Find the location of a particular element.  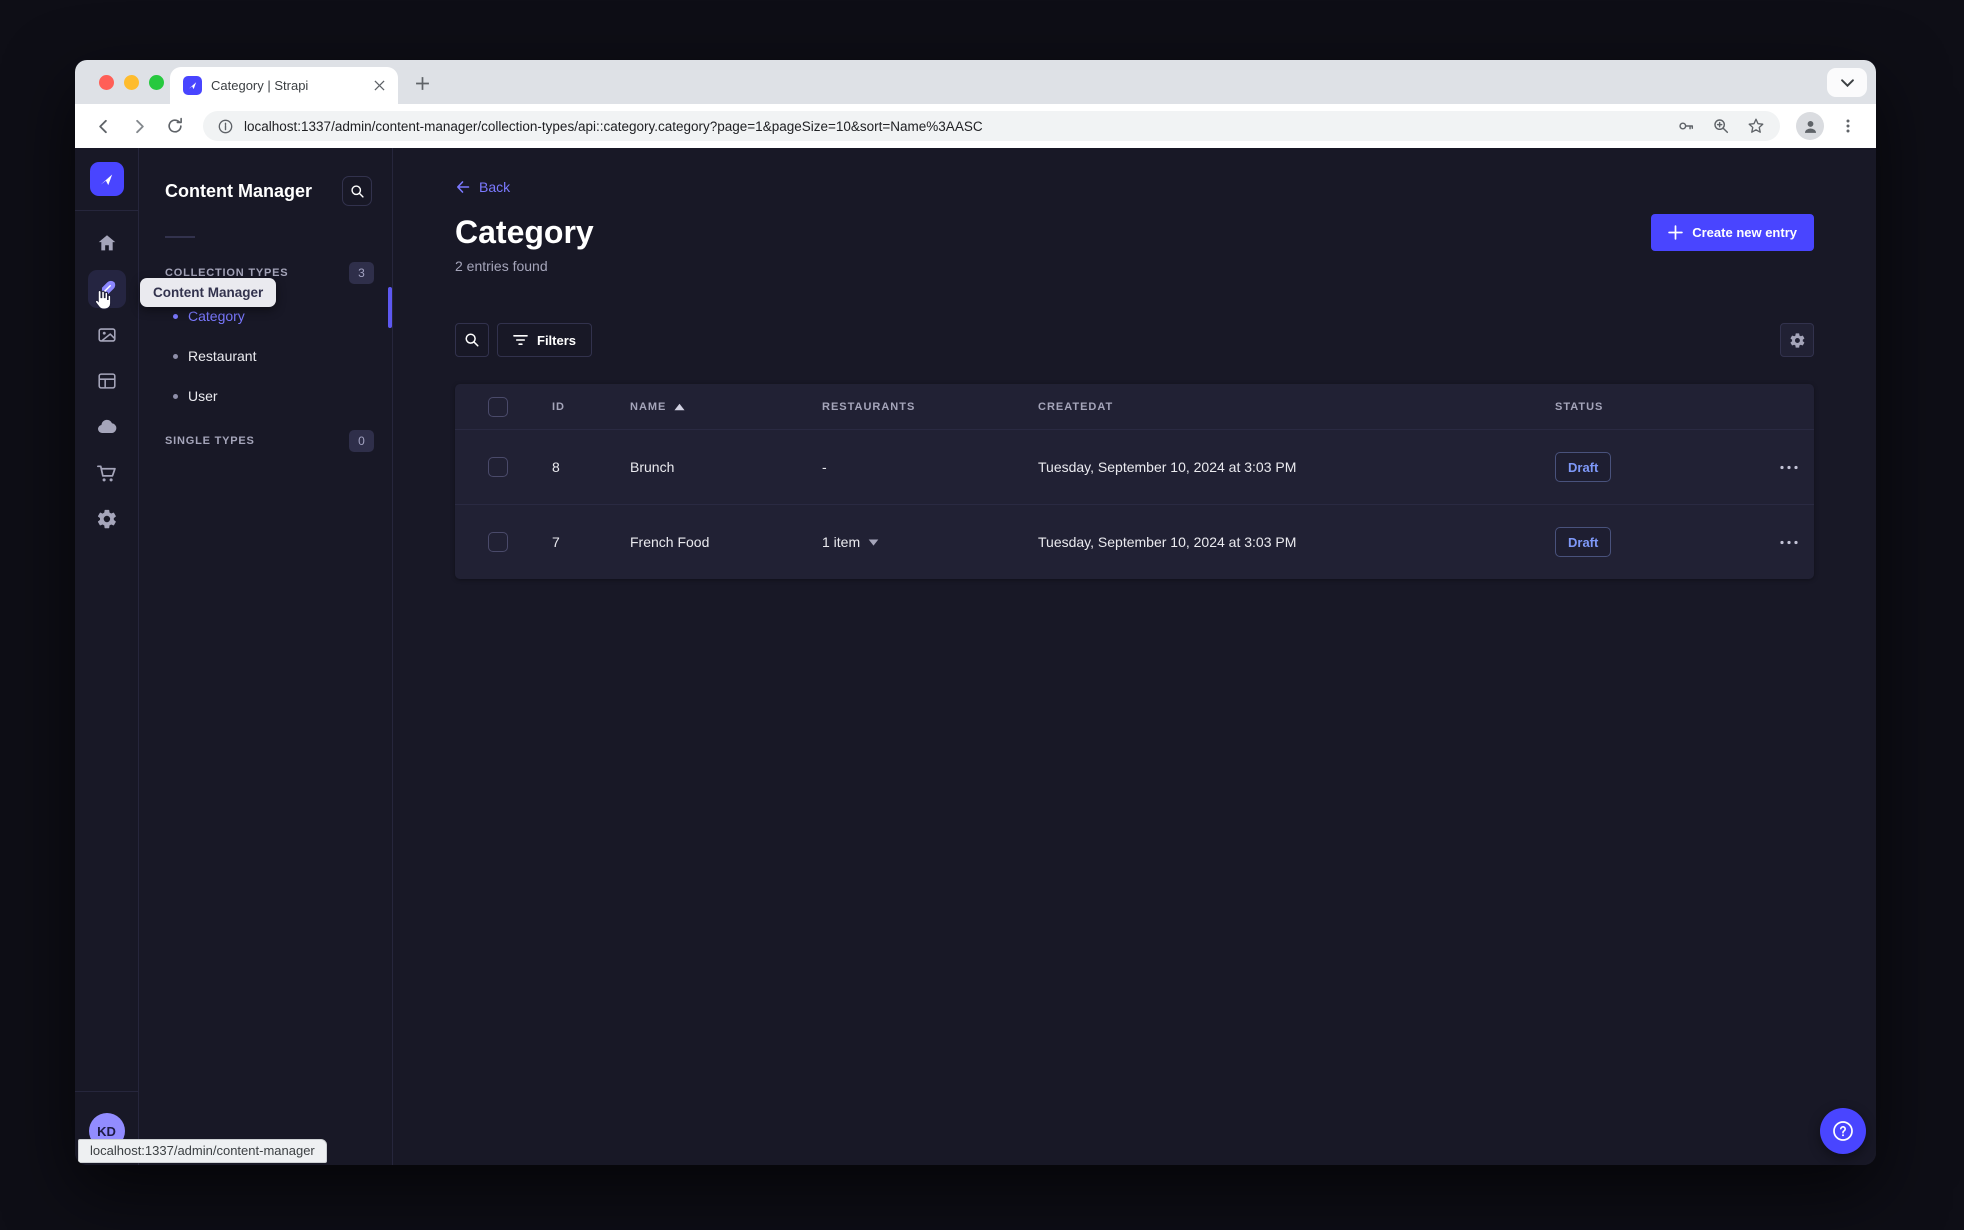

minimize-window-button is located at coordinates (131, 82).